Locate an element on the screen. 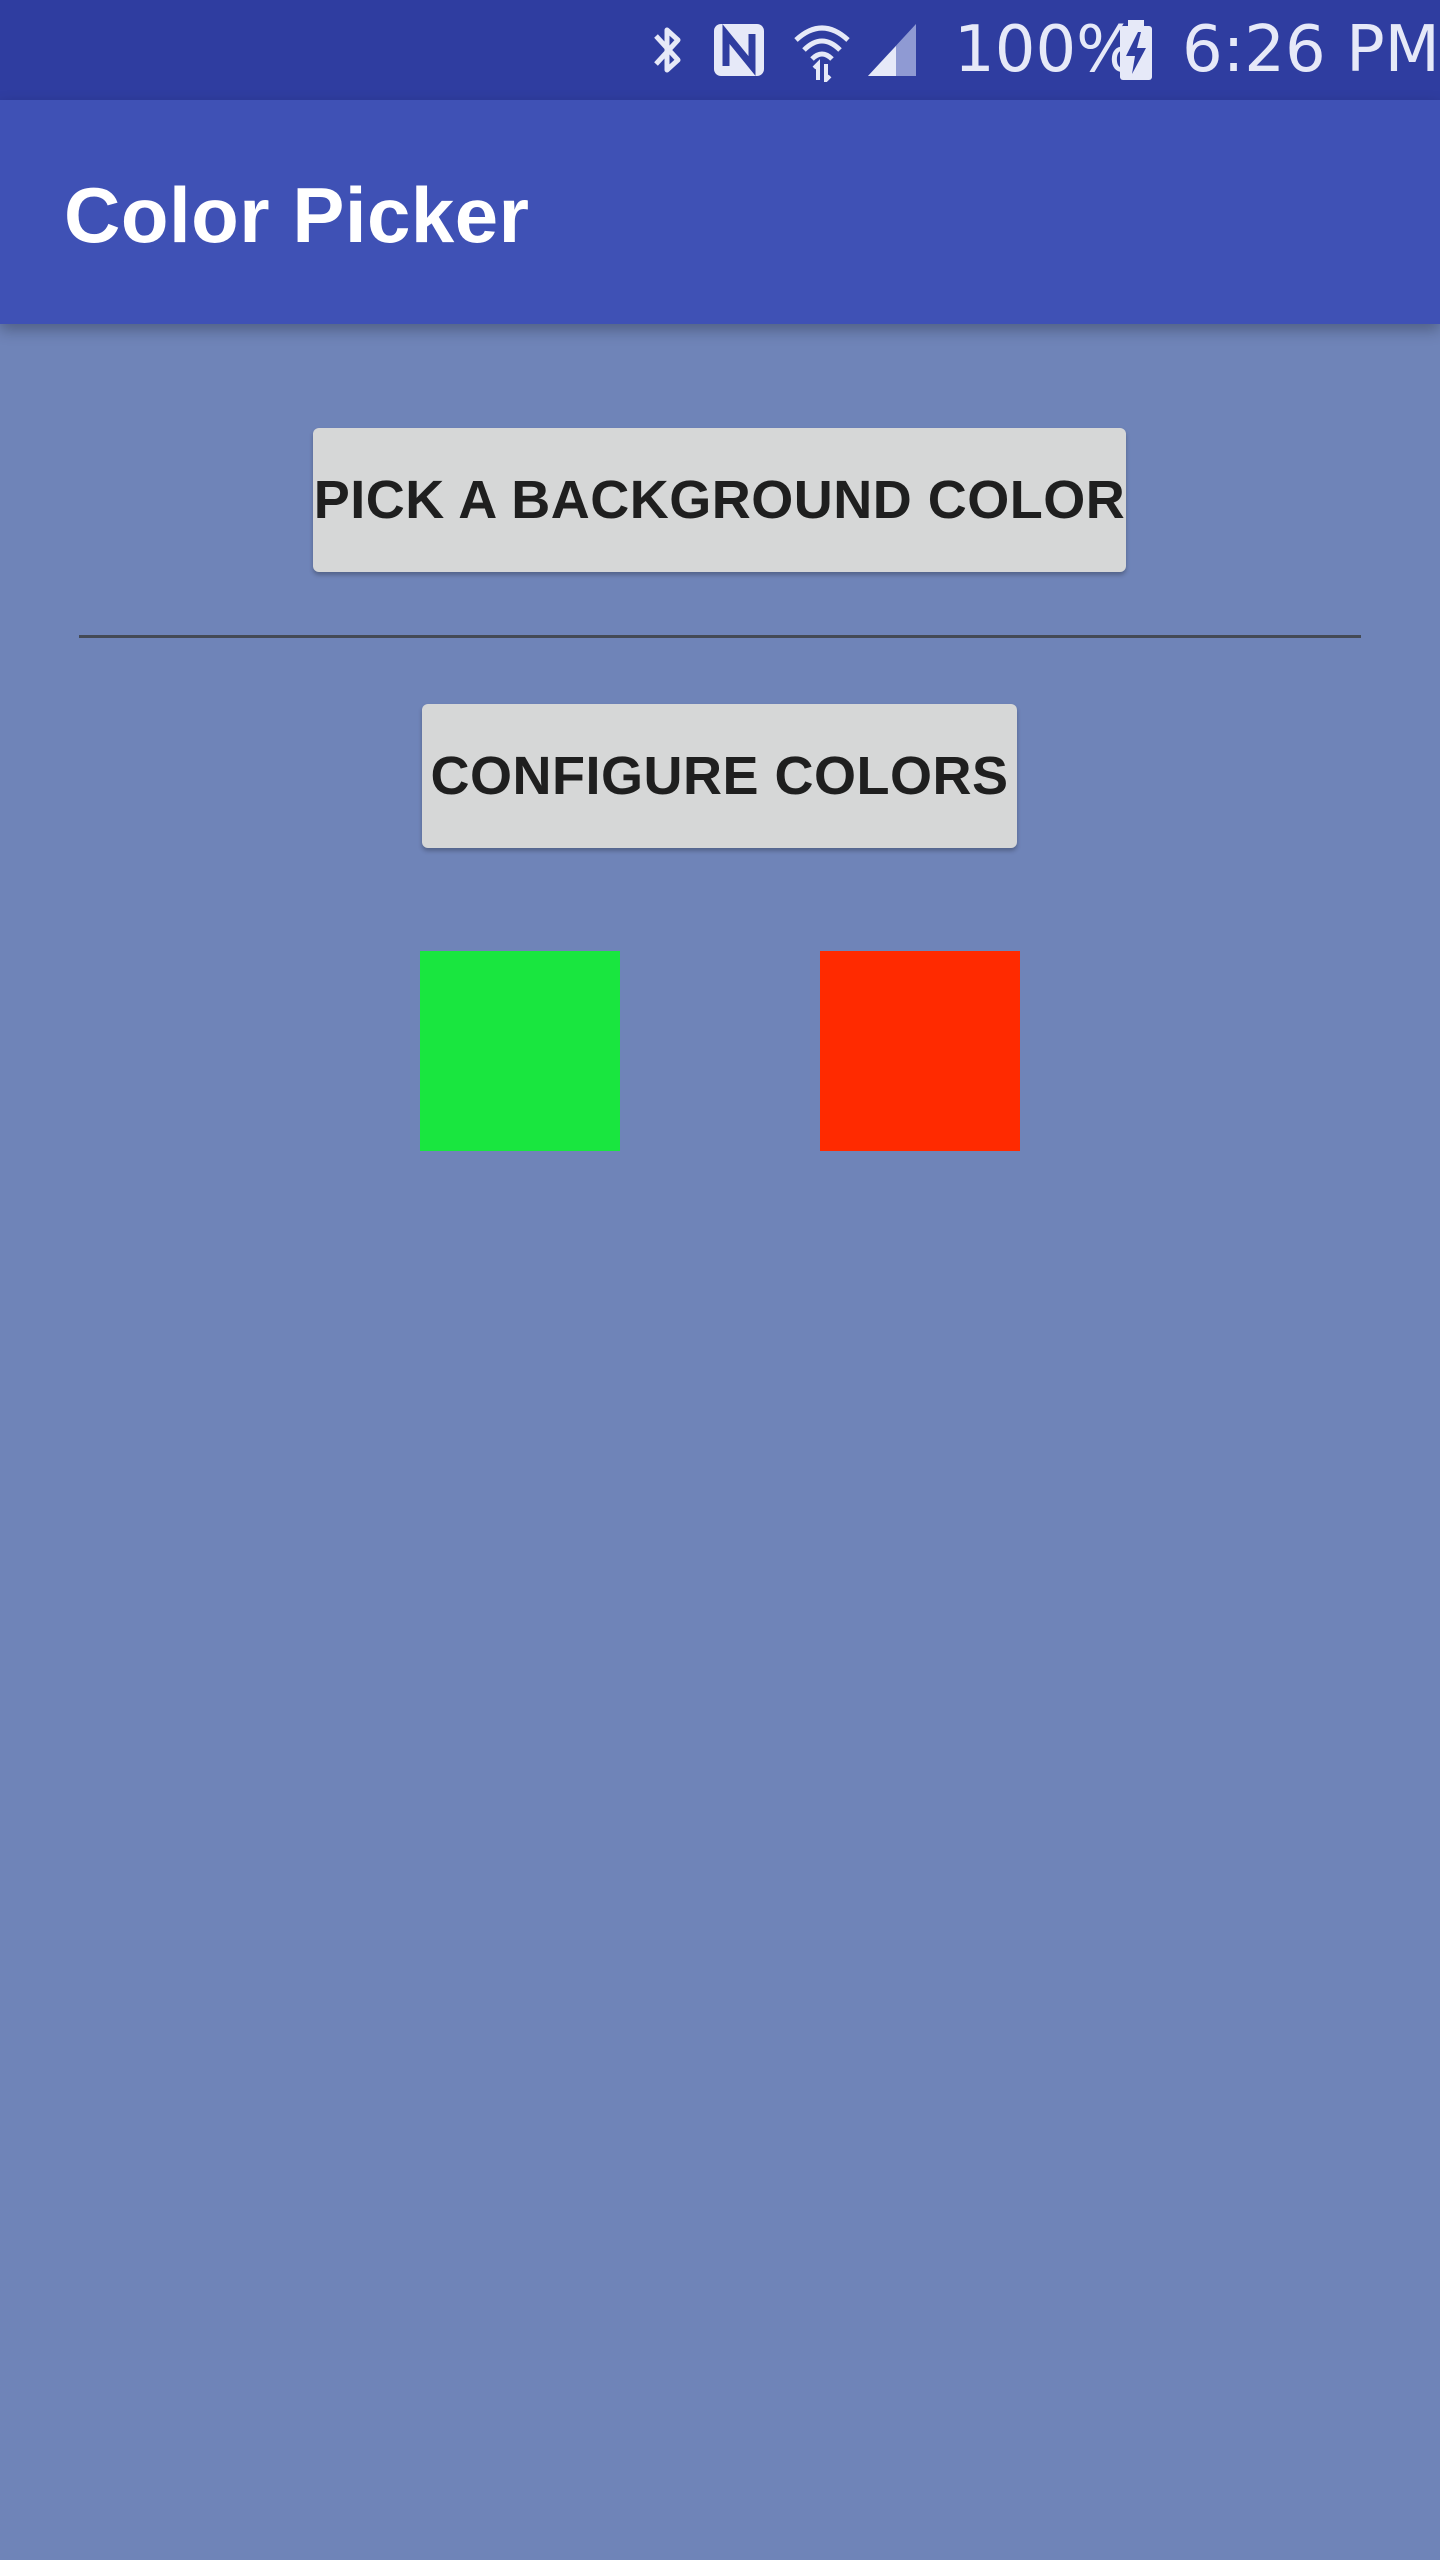 The height and width of the screenshot is (2560, 1440). status-bar: 100% 6:26 PM is located at coordinates (720, 50).